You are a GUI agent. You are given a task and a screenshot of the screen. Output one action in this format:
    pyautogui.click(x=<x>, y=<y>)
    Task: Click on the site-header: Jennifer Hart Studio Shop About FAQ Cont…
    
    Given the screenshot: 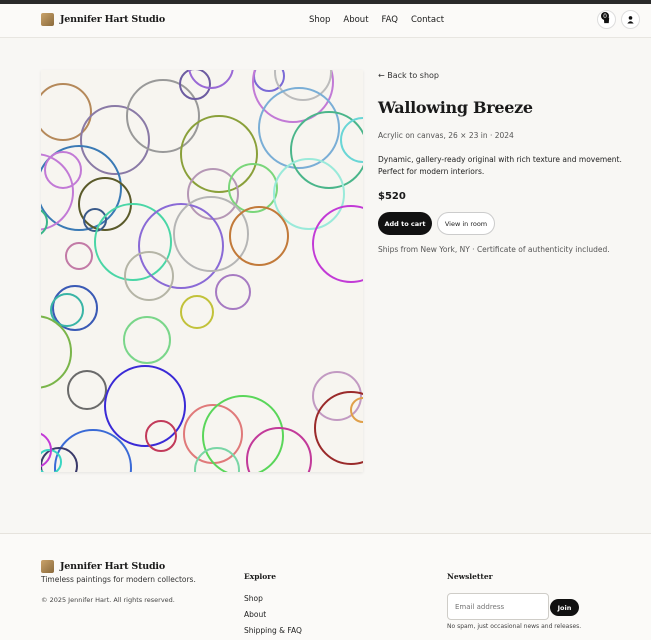 What is the action you would take?
    pyautogui.click(x=325, y=21)
    